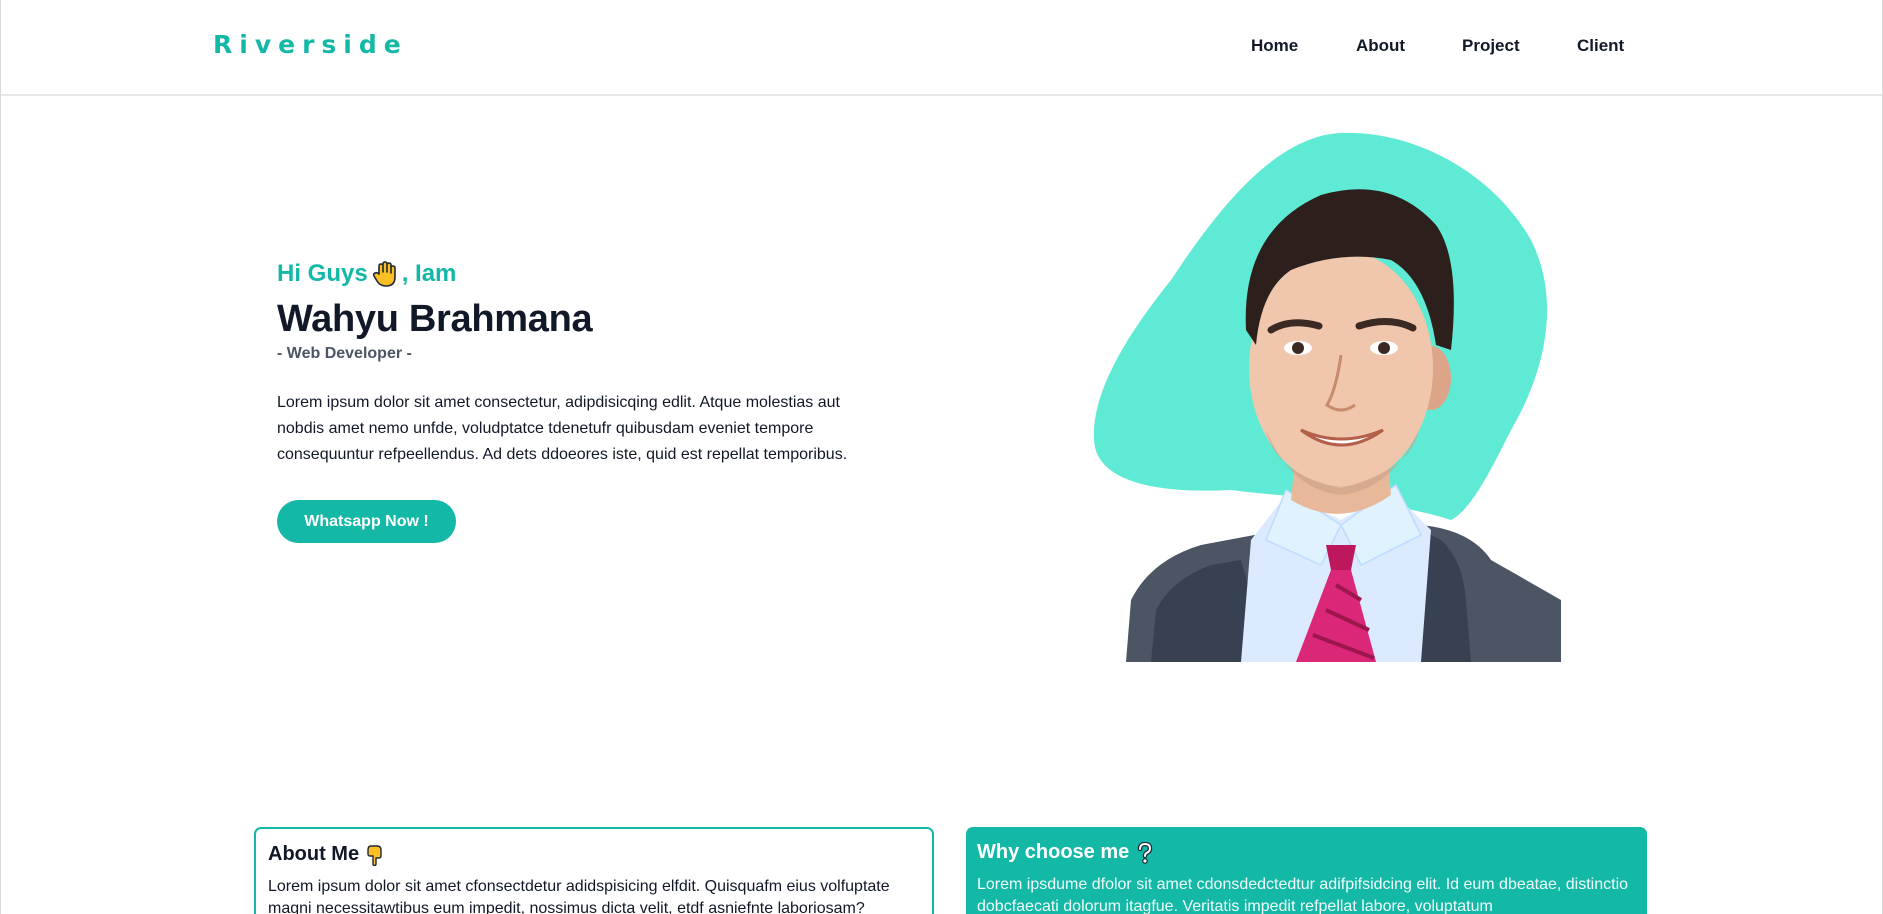 The width and height of the screenshot is (1883, 914). Describe the element at coordinates (1327, 397) in the screenshot. I see `profile-portrait` at that location.